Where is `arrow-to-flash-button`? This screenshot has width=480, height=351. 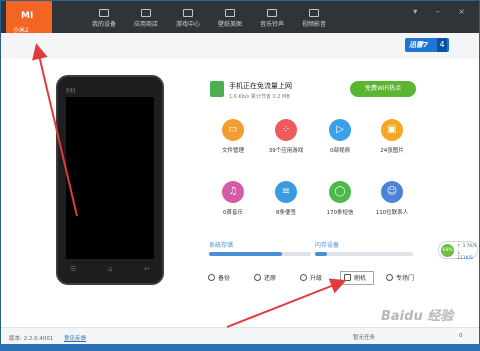 arrow-to-flash-button is located at coordinates (286, 303).